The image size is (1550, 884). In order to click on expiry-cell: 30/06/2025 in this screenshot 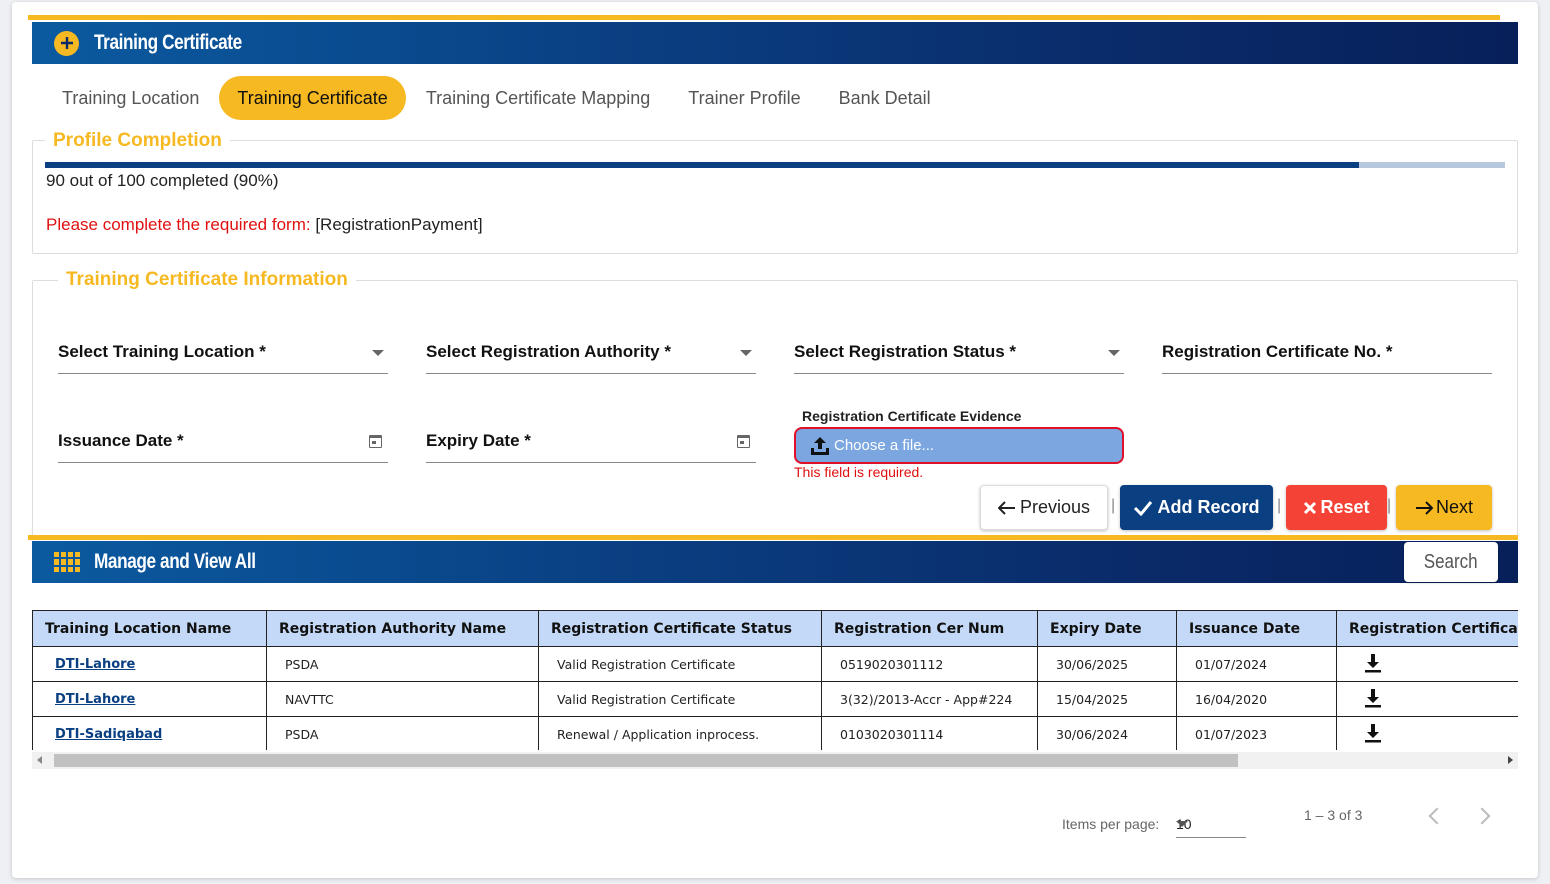, I will do `click(1107, 664)`.